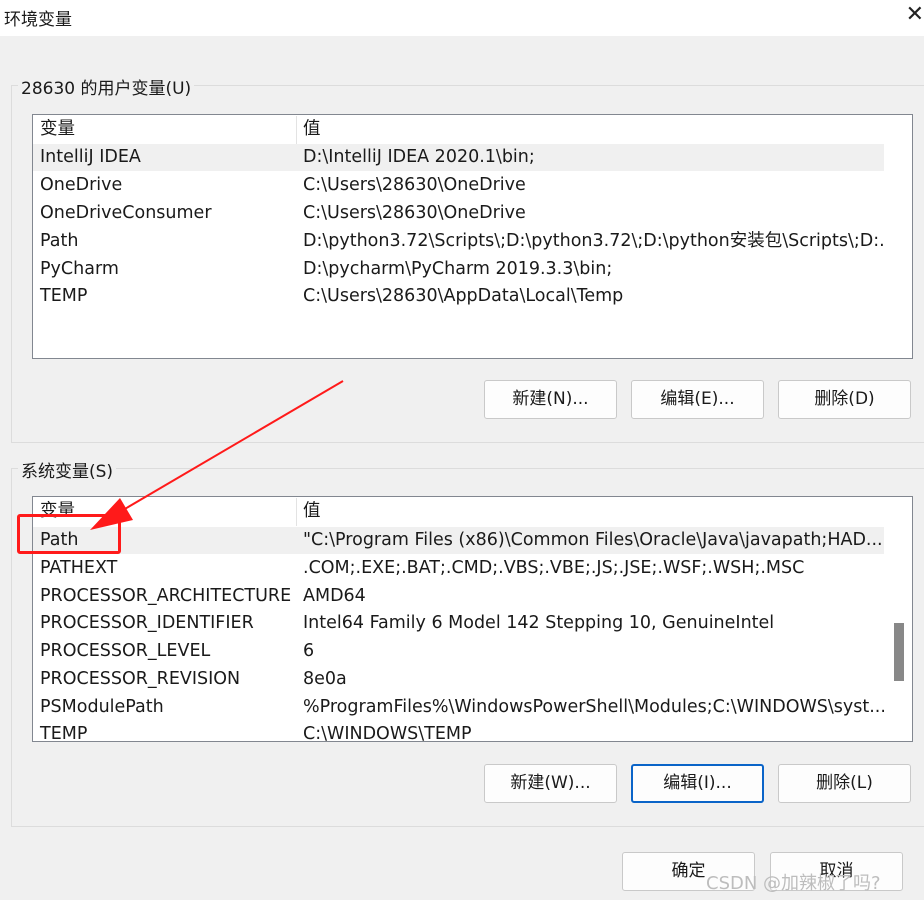 This screenshot has width=924, height=900. I want to click on variable-value: D:\pycharm\PyCharm 2019.3.3\bin;, so click(458, 269).